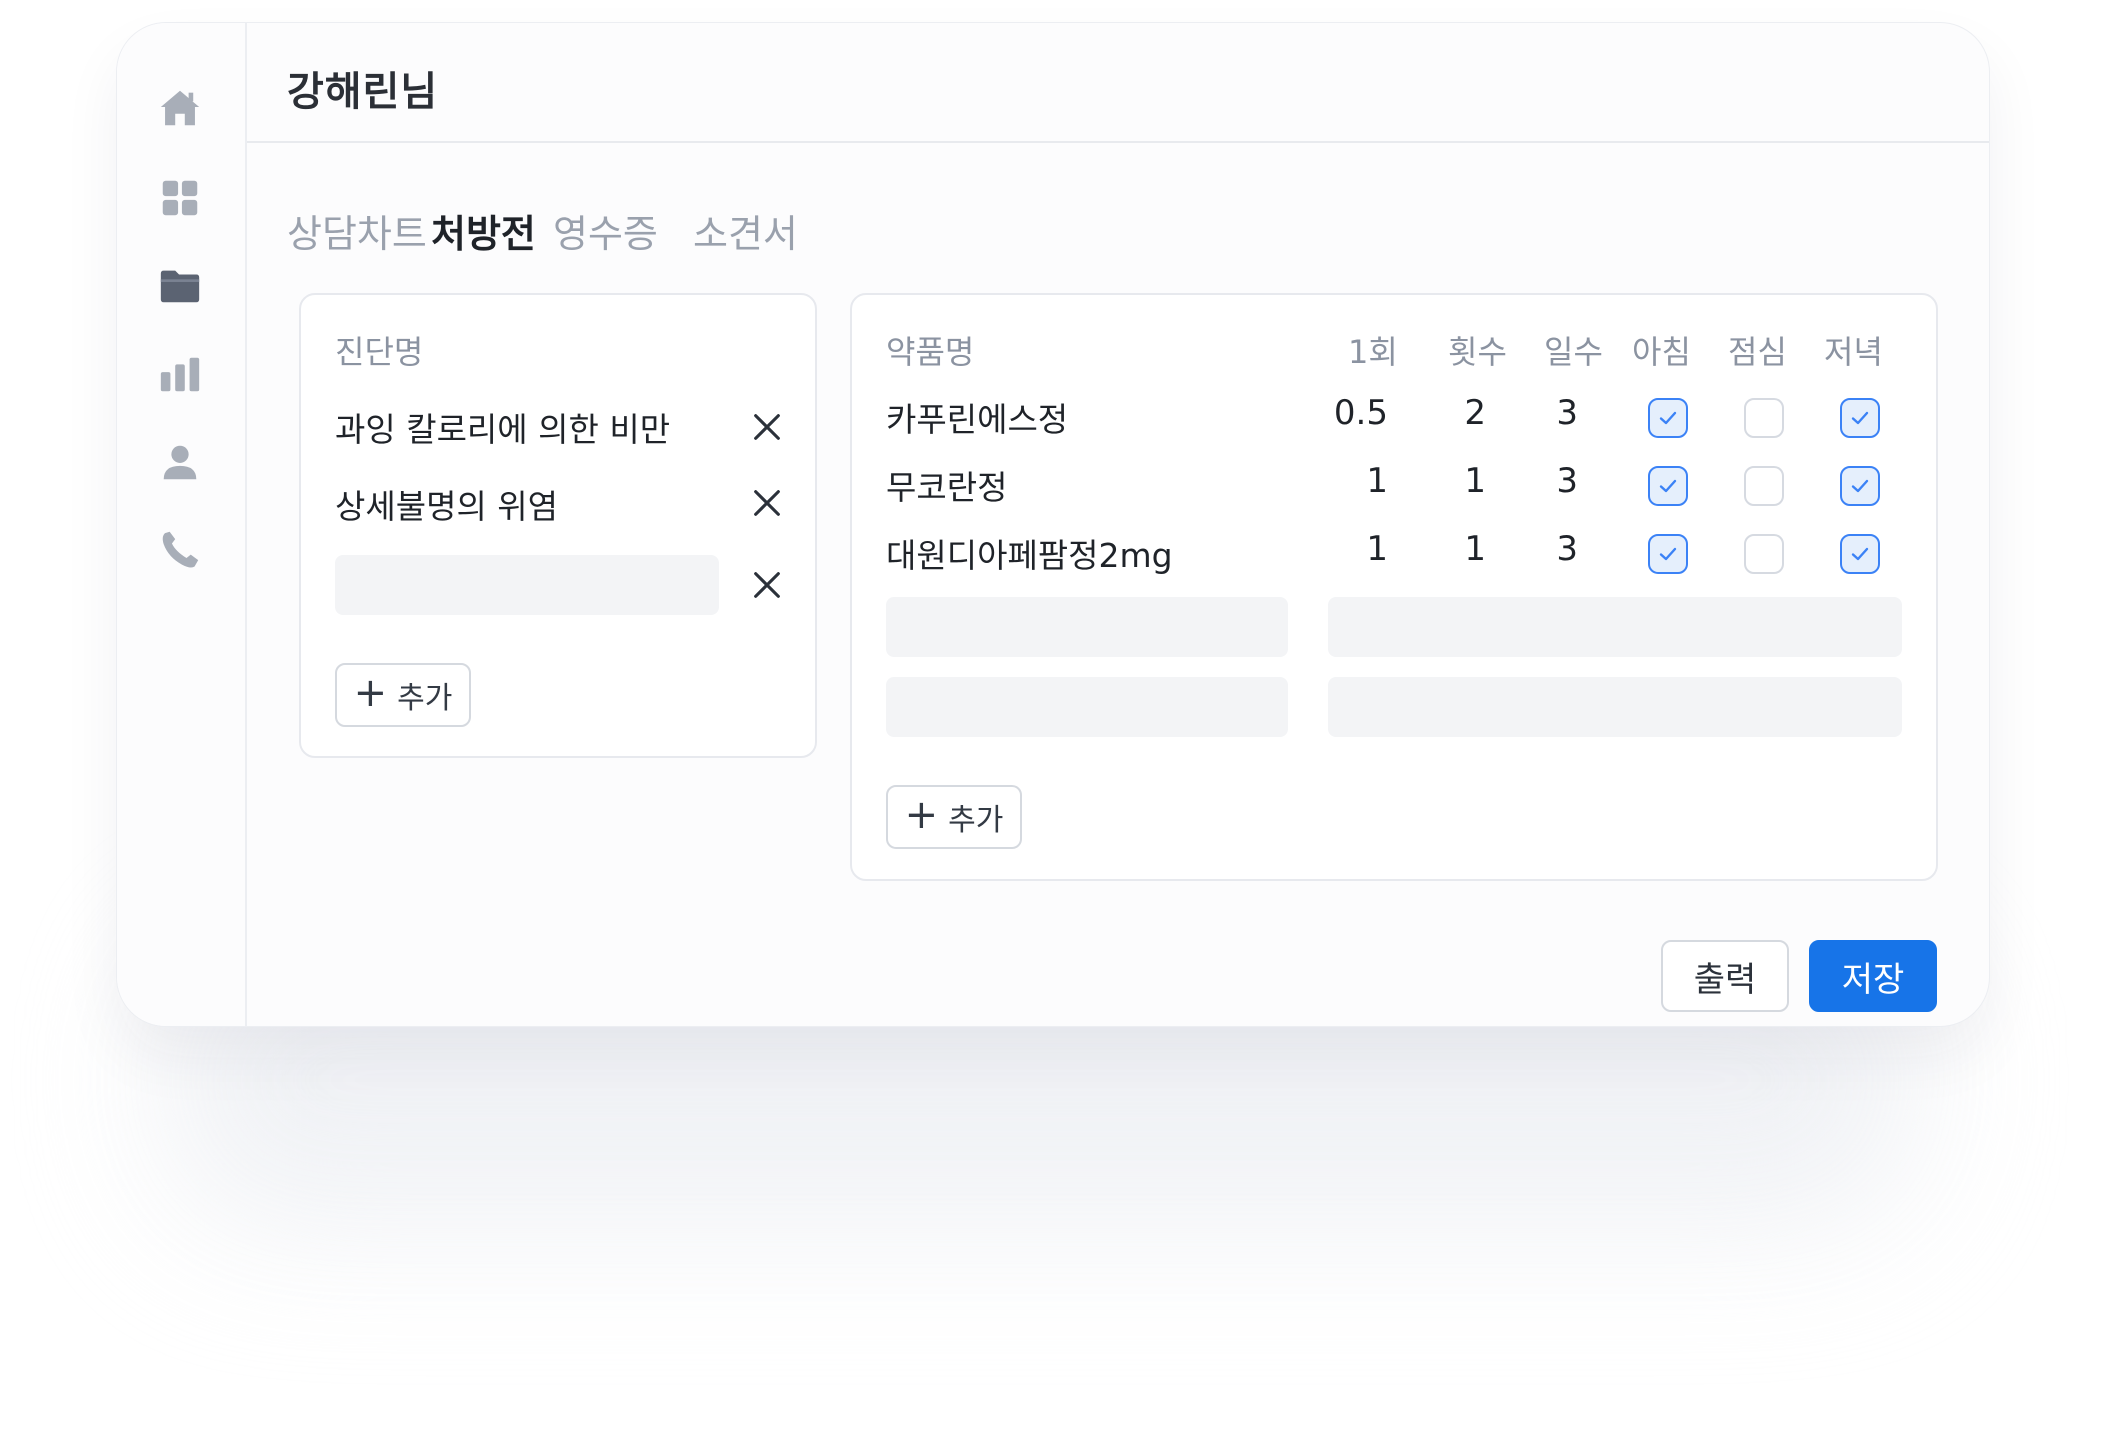  Describe the element at coordinates (425, 698) in the screenshot. I see `add-diagnosis-label: 추가` at that location.